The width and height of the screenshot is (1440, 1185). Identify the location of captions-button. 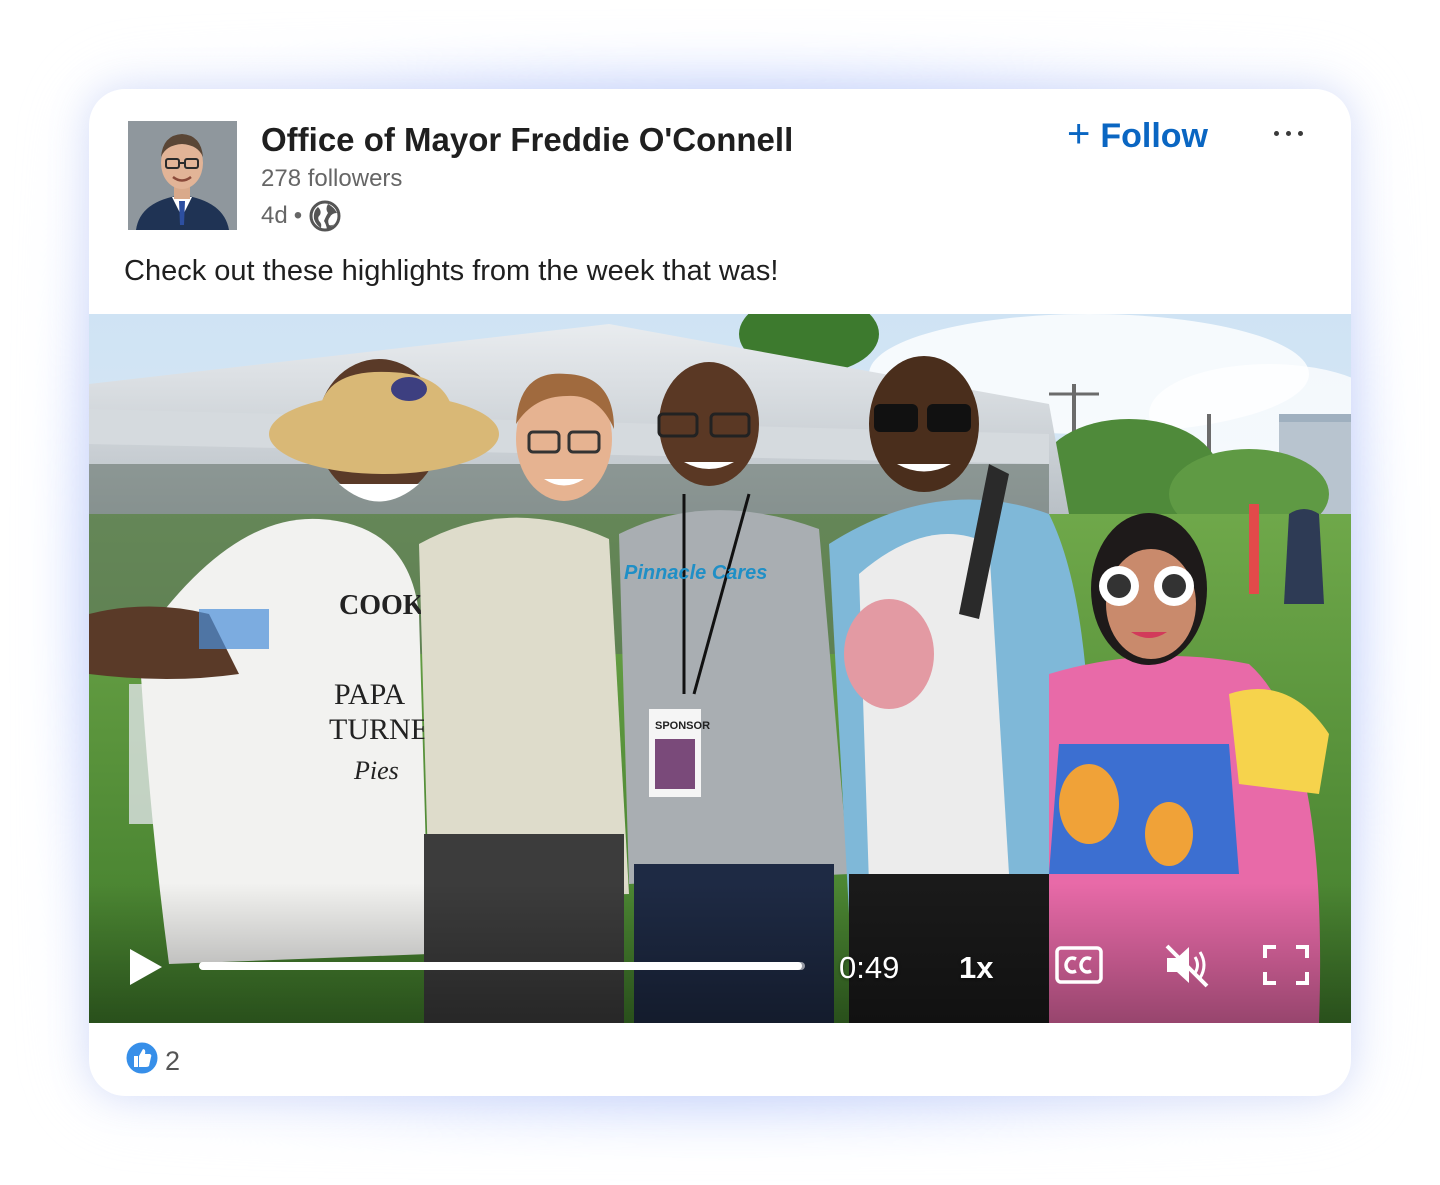
(1079, 965).